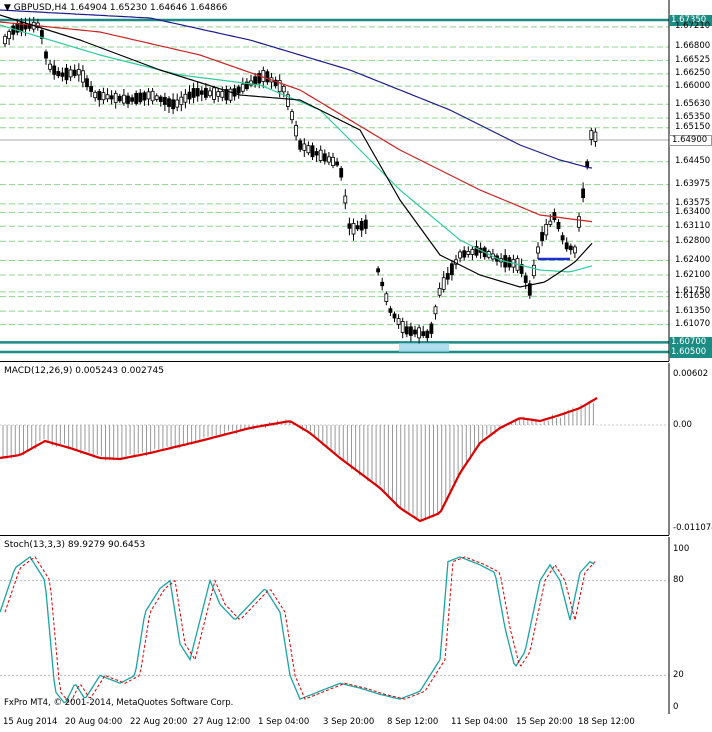 The width and height of the screenshot is (712, 732). I want to click on time-tick-label: 20 Aug 04:00, so click(94, 722).